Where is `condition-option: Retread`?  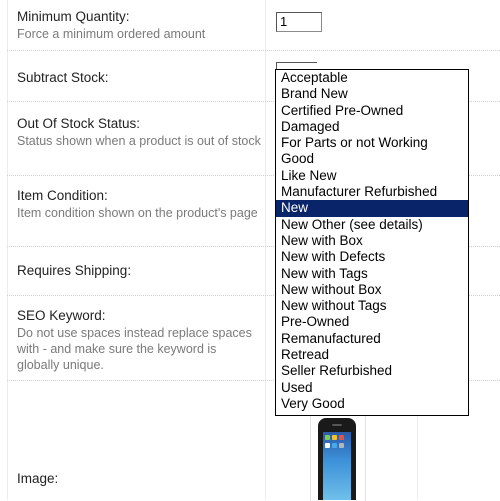
condition-option: Retread is located at coordinates (372, 355).